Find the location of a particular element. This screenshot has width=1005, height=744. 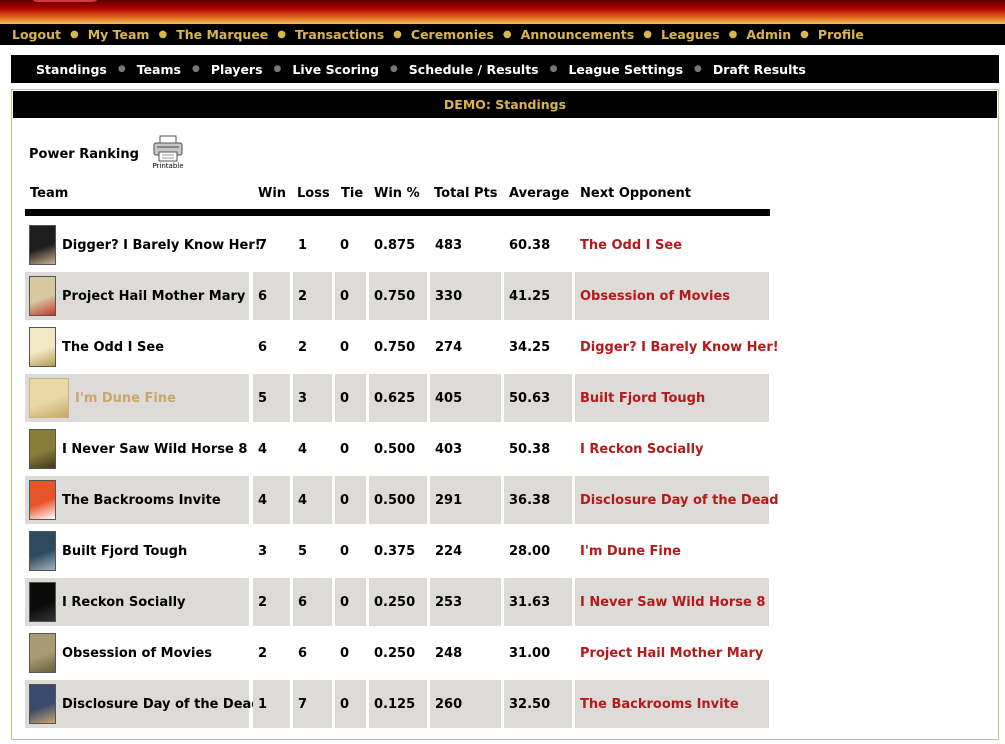

average-cell: 50.38 is located at coordinates (530, 449).